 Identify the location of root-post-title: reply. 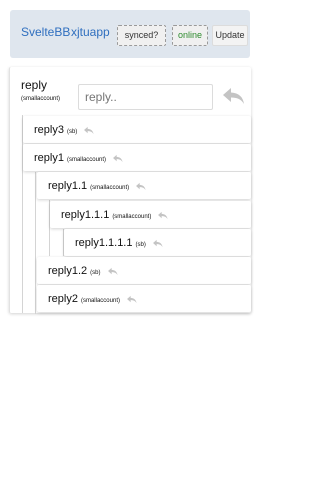
(34, 85).